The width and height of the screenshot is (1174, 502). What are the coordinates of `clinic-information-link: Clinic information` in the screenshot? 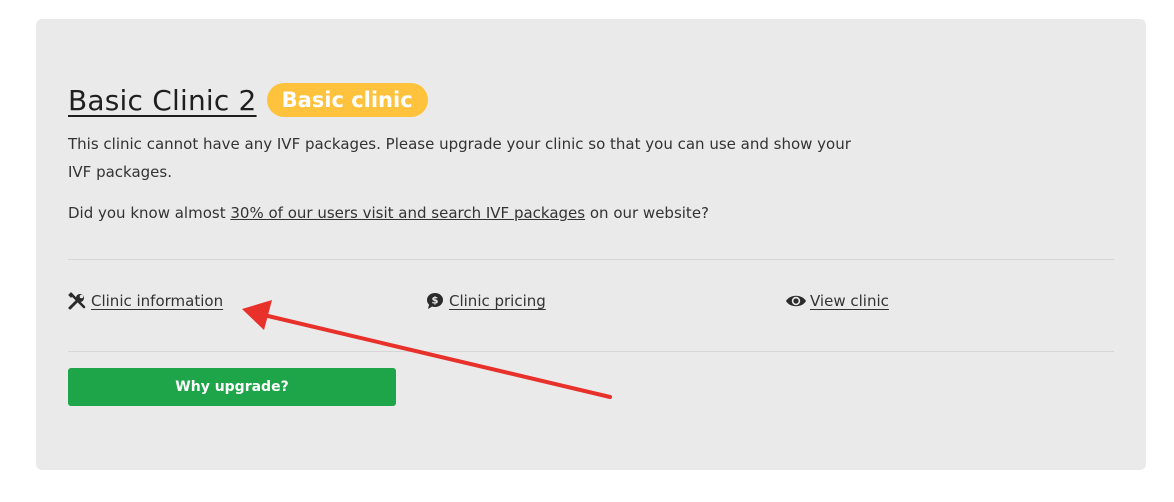 It's located at (145, 301).